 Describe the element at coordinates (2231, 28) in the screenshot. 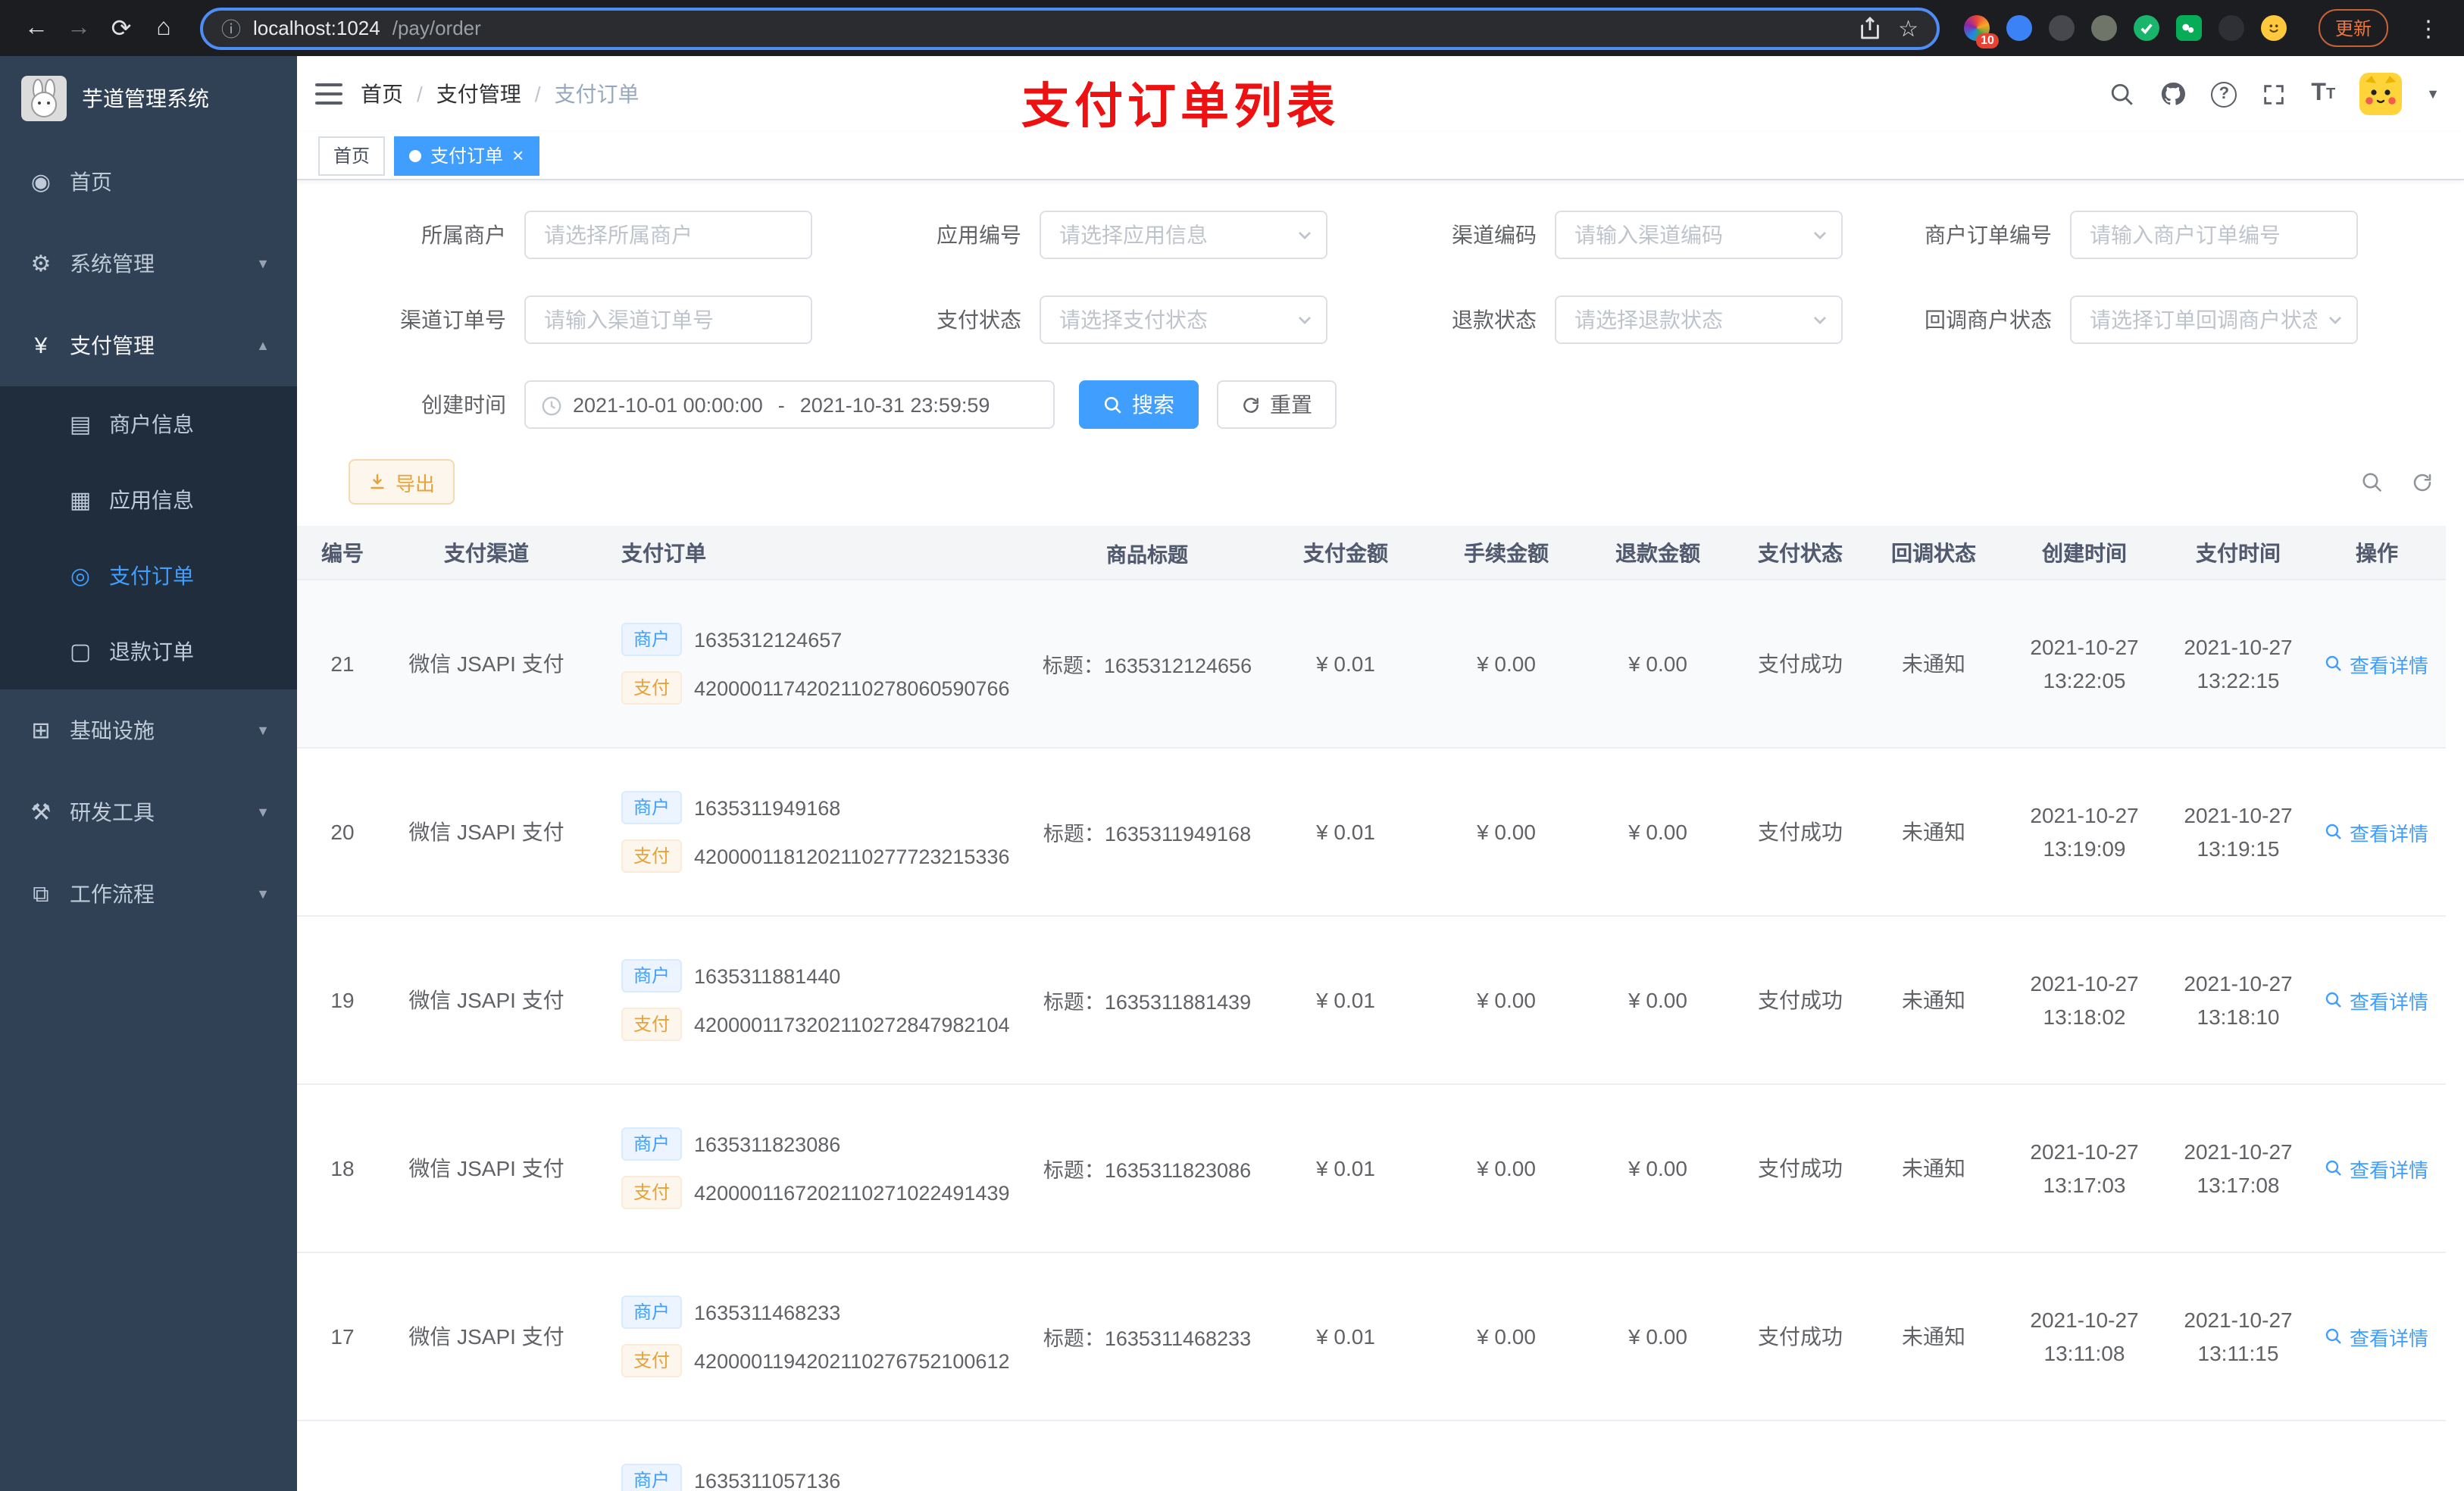

I see `extension-dark-icon` at that location.